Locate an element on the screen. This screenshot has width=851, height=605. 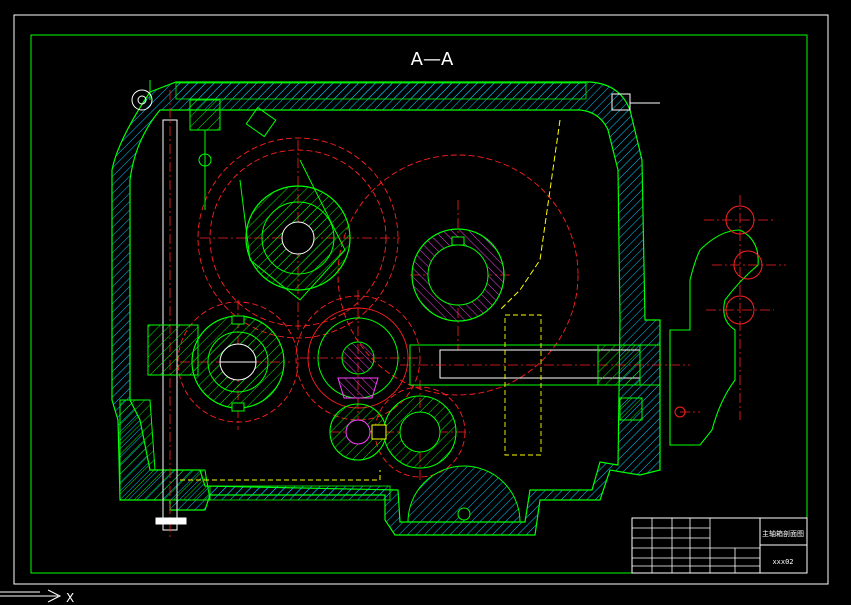
control-handle is located at coordinates (727, 325).